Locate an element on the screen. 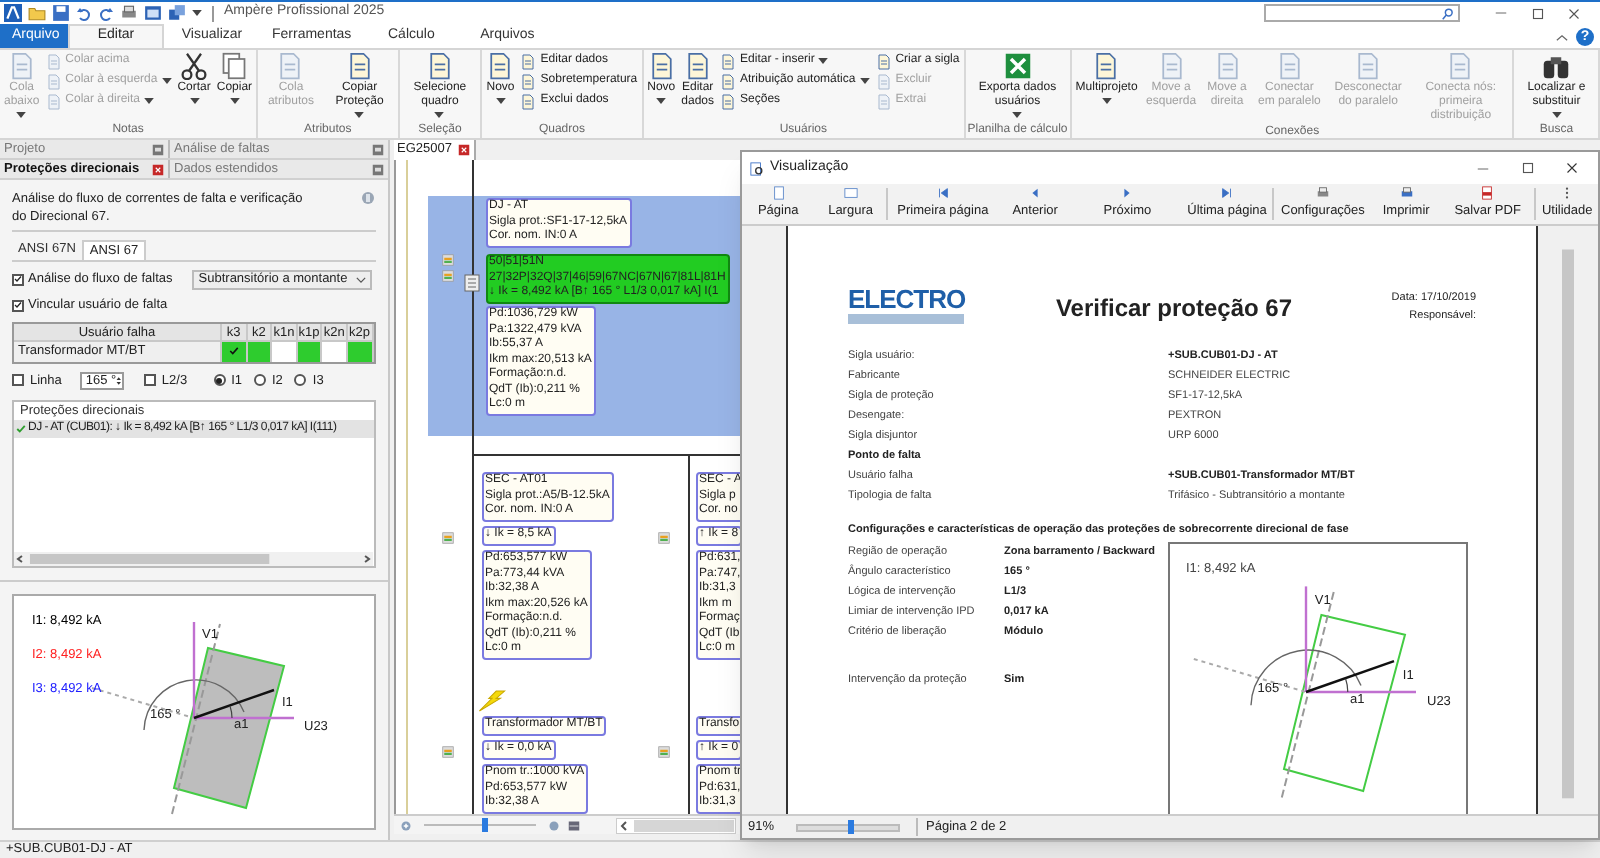 The height and width of the screenshot is (858, 1600). spin-arrows-icon is located at coordinates (119, 380).